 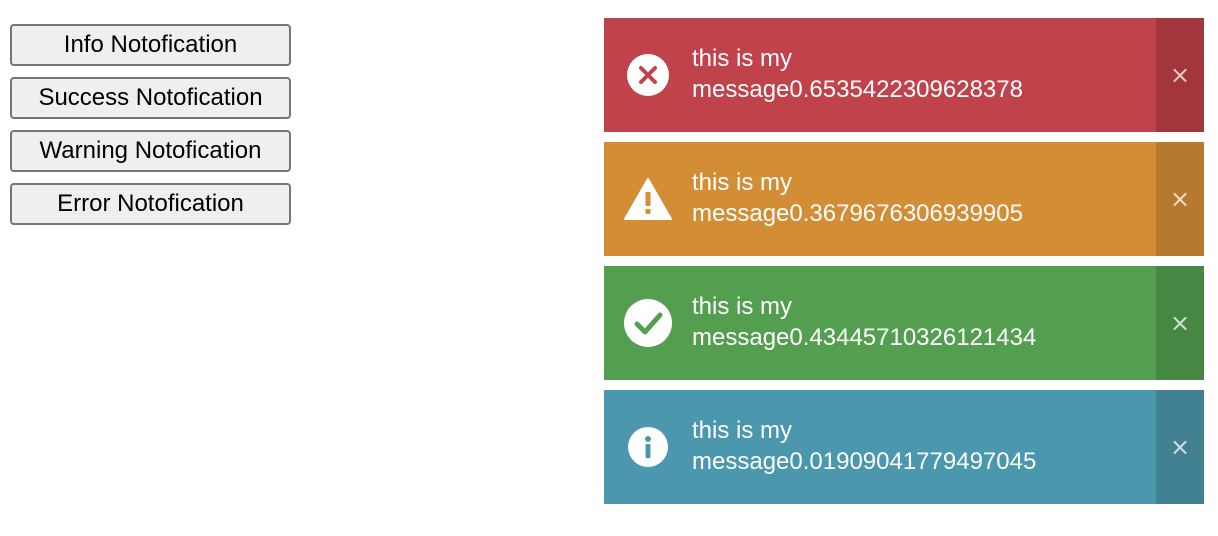 What do you see at coordinates (892, 446) in the screenshot?
I see `notification-message: this is my message0.01909041779497045` at bounding box center [892, 446].